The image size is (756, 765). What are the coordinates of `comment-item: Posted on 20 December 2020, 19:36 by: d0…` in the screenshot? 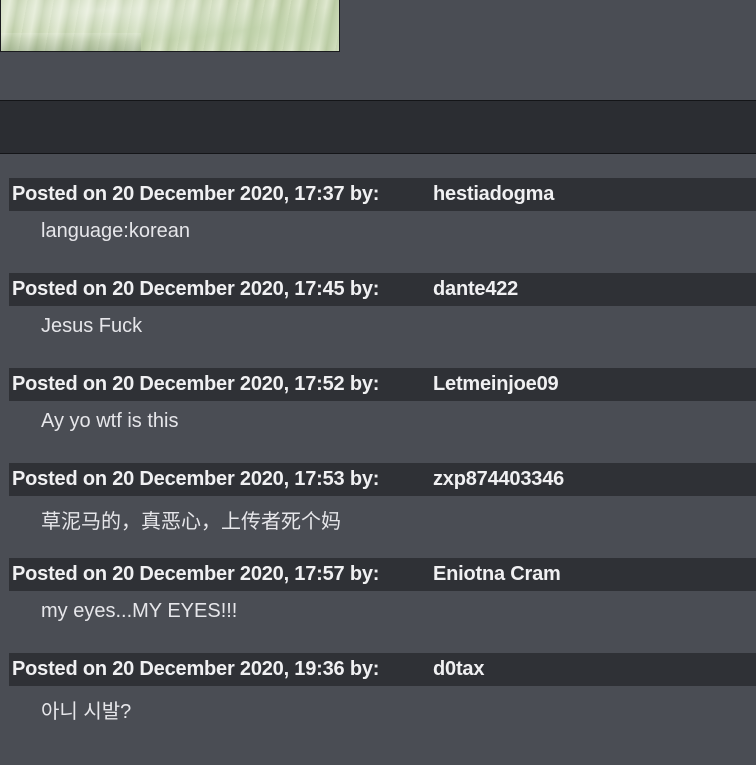 It's located at (378, 700).